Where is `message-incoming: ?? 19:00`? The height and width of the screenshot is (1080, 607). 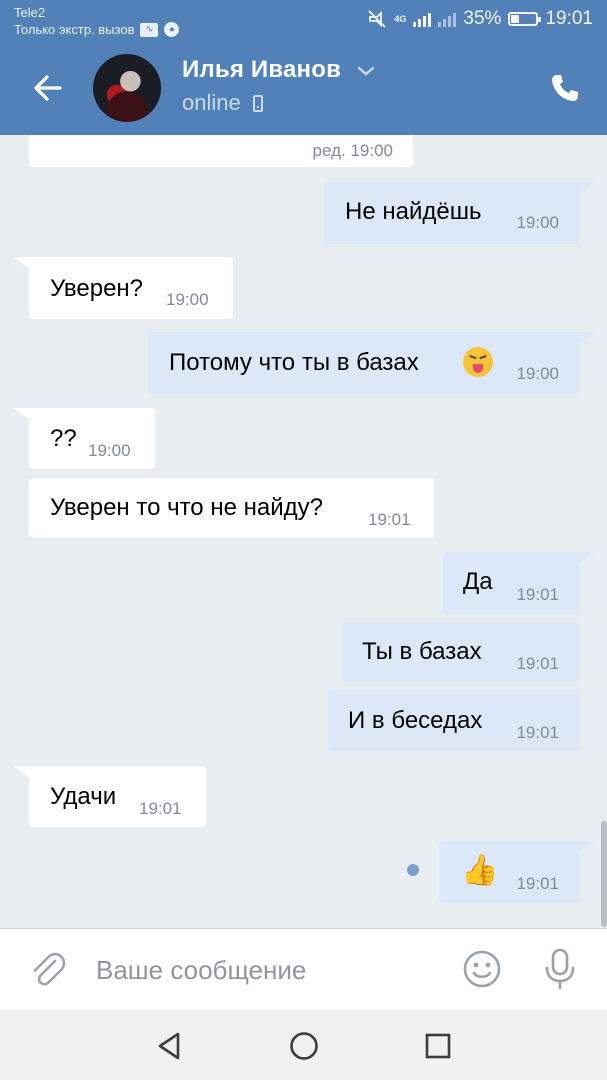
message-incoming: ?? 19:00 is located at coordinates (84, 438).